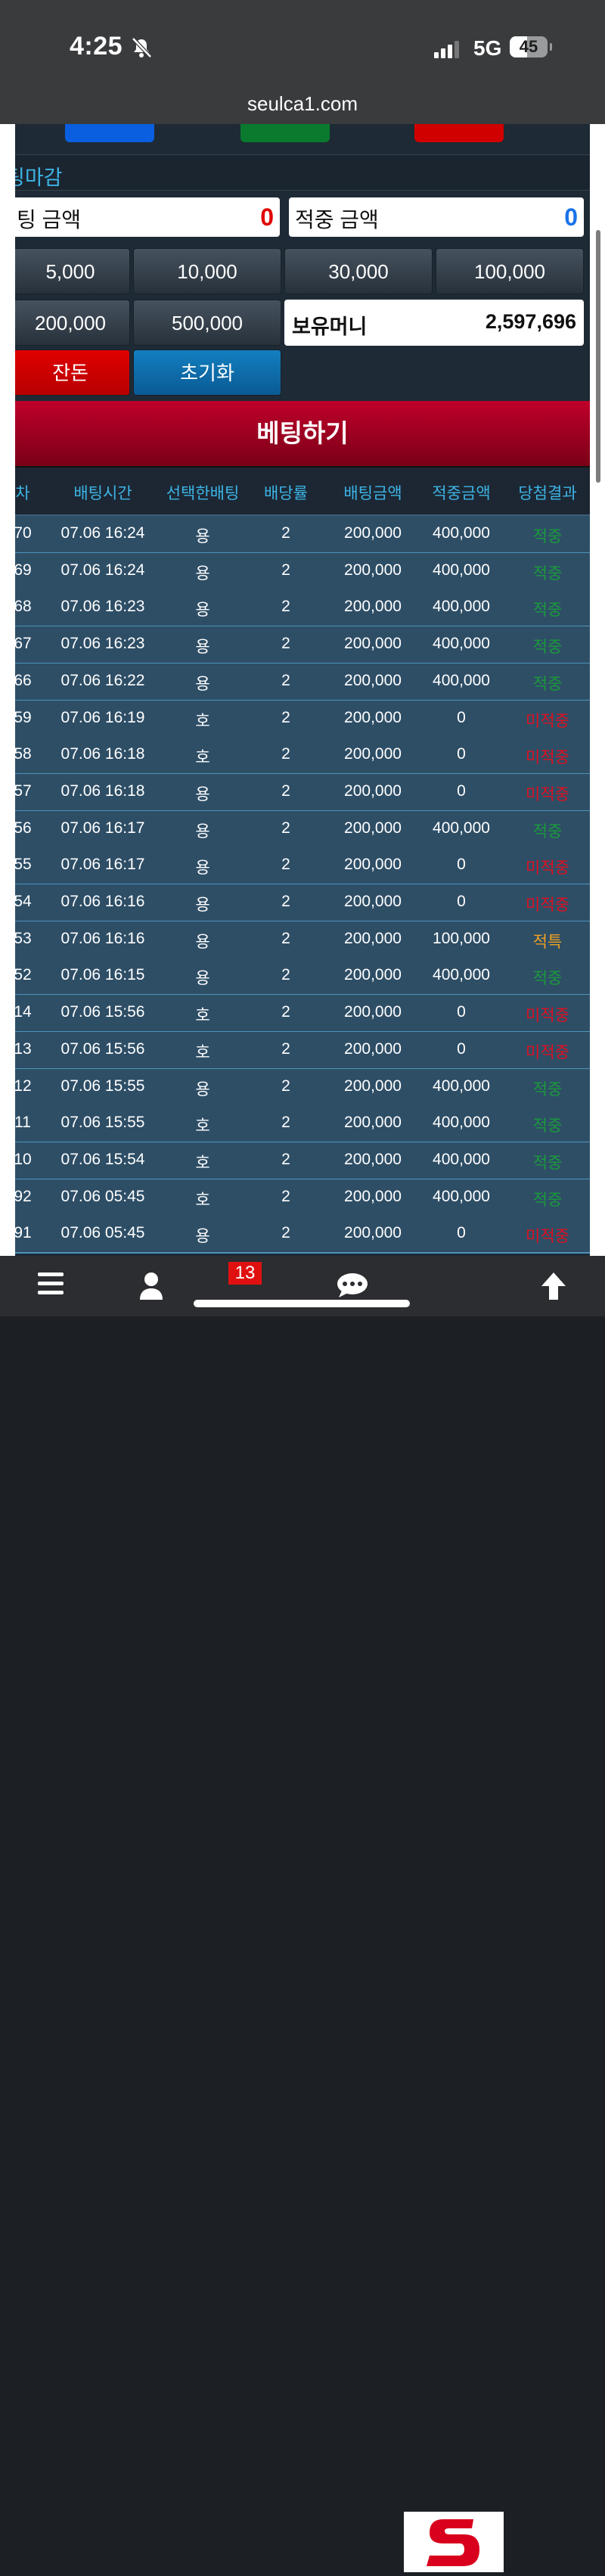  What do you see at coordinates (151, 1286) in the screenshot?
I see `user-icon` at bounding box center [151, 1286].